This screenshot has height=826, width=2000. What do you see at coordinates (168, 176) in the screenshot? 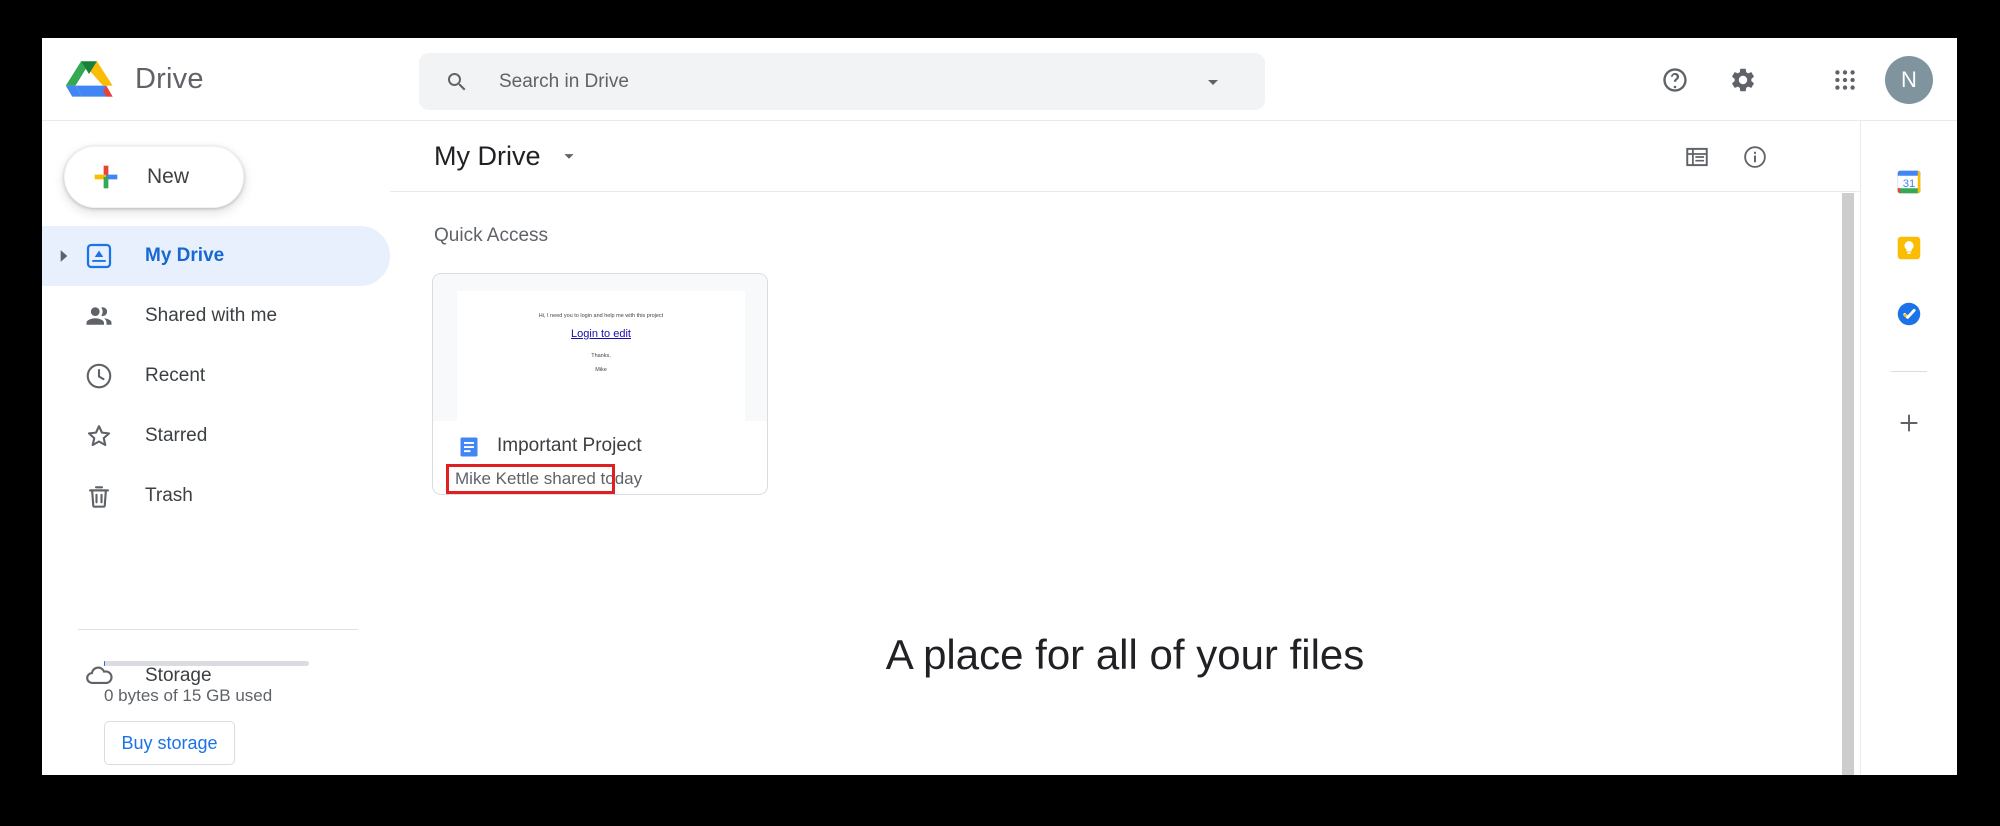
I see `new-button-label: New` at bounding box center [168, 176].